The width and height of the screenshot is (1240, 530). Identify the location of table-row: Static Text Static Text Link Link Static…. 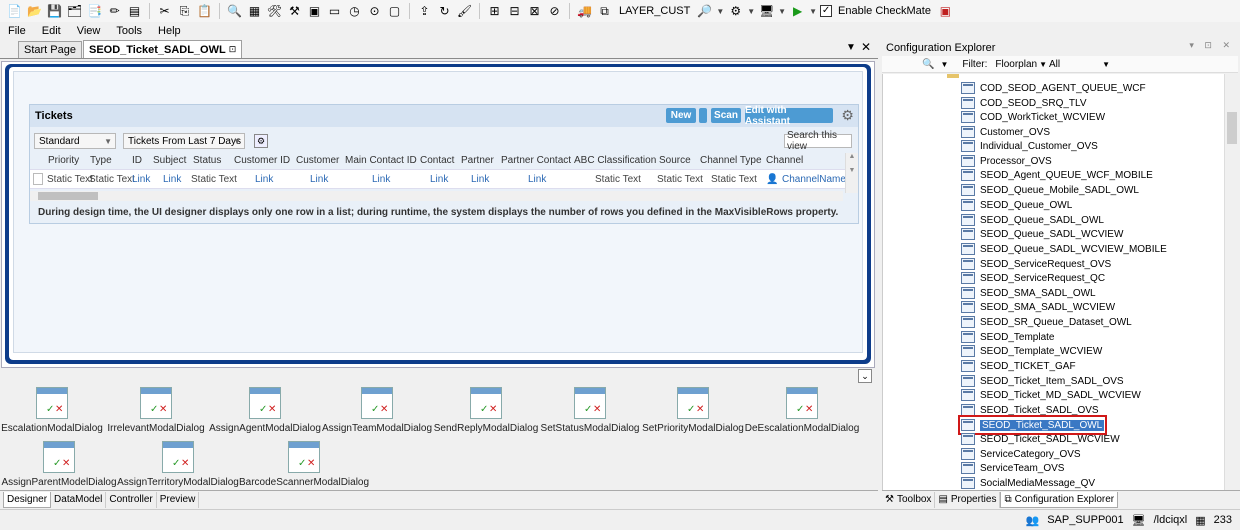
(443, 179).